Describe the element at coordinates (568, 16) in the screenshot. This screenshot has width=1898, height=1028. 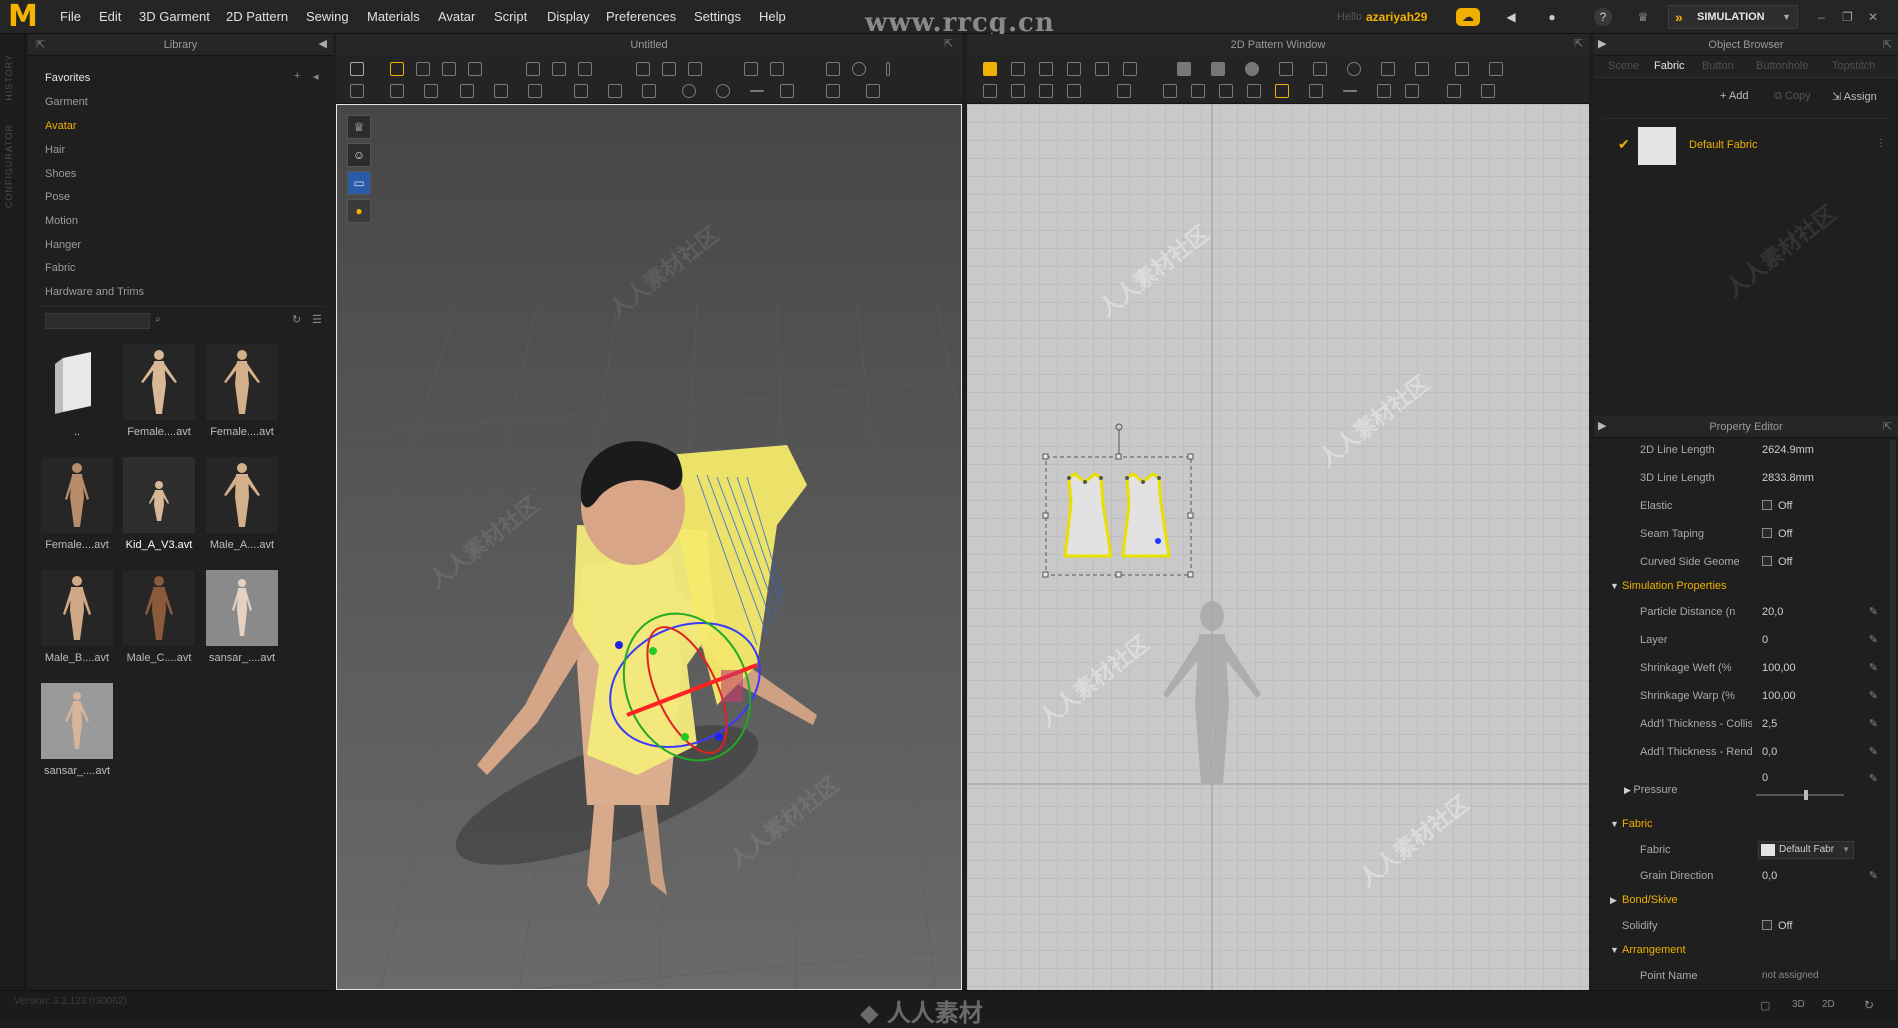
I see `menu-display: Display` at that location.